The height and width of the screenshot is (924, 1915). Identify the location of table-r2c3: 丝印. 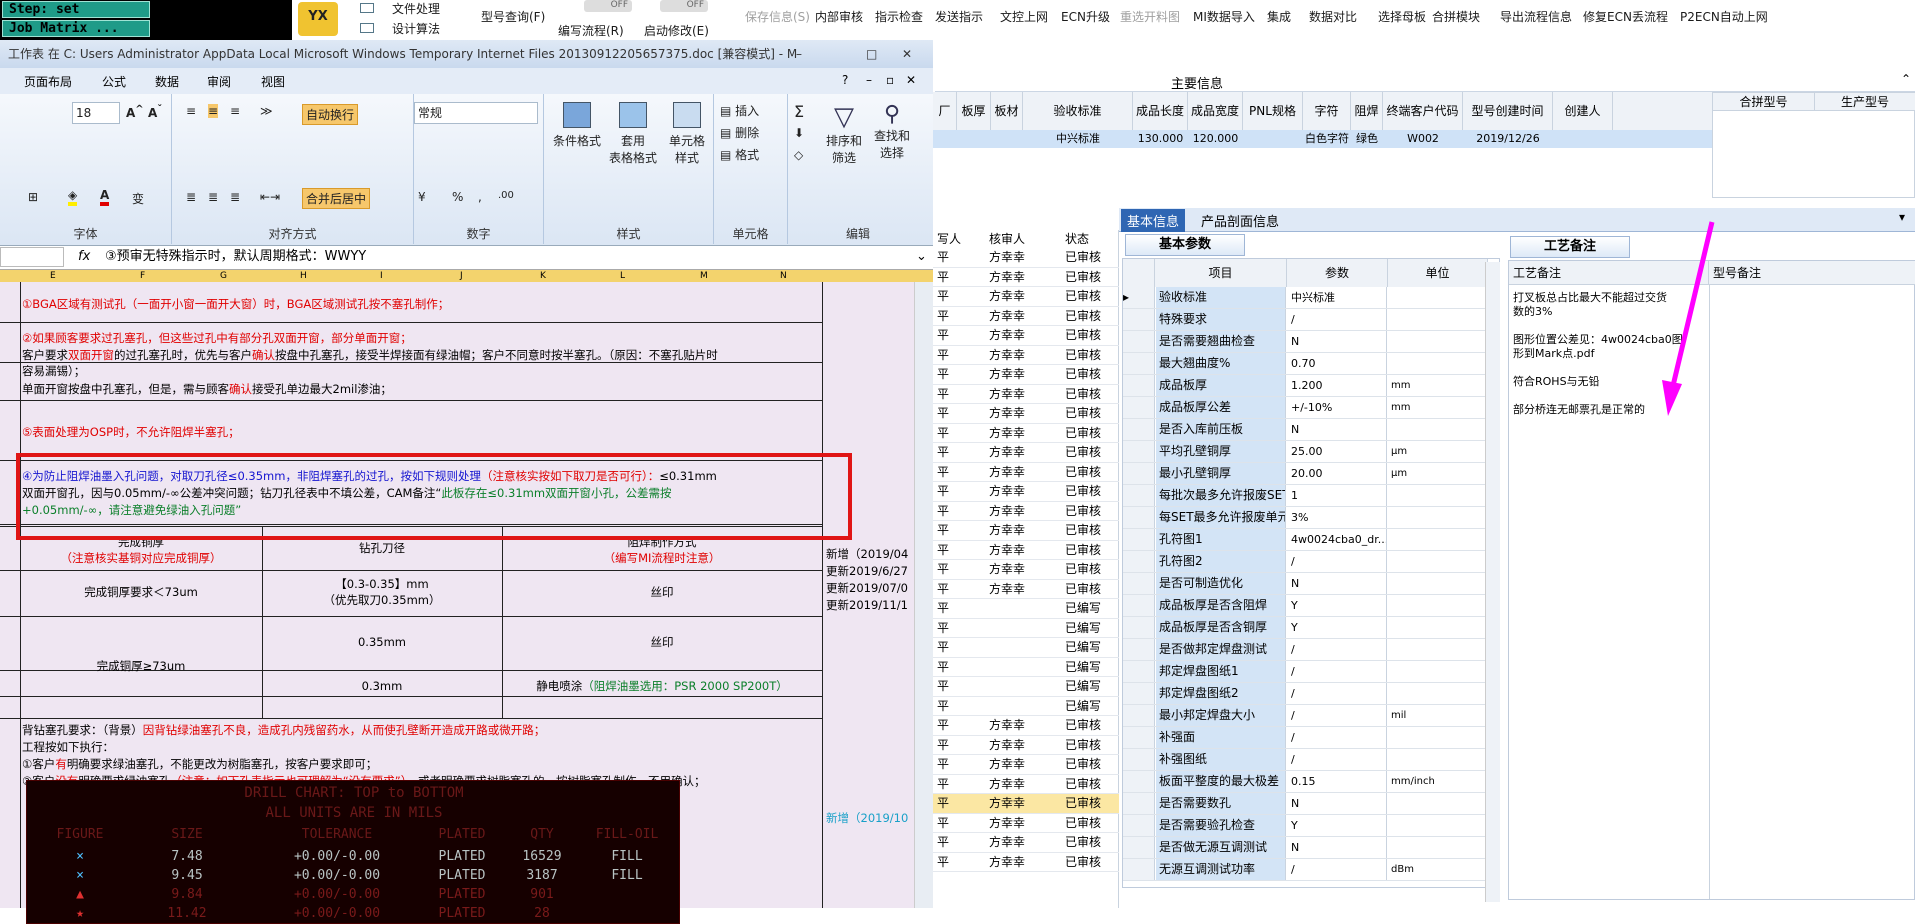
(662, 642).